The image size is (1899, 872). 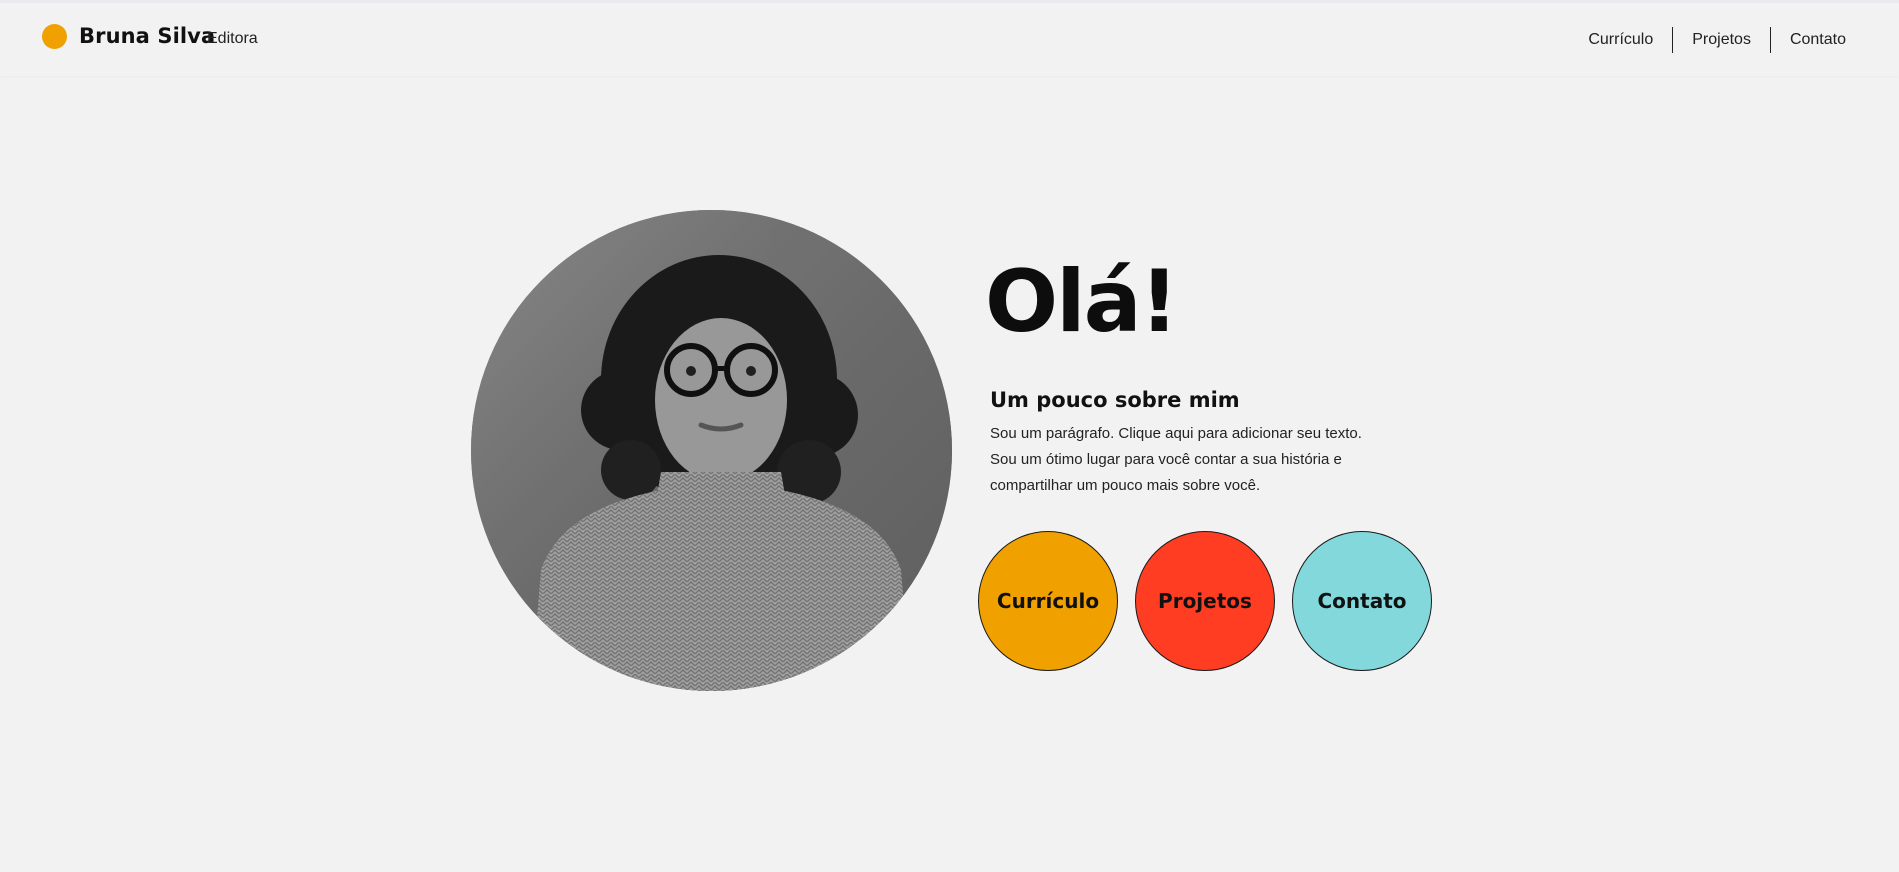 I want to click on projetos-button-label: Projetos, so click(x=1205, y=601).